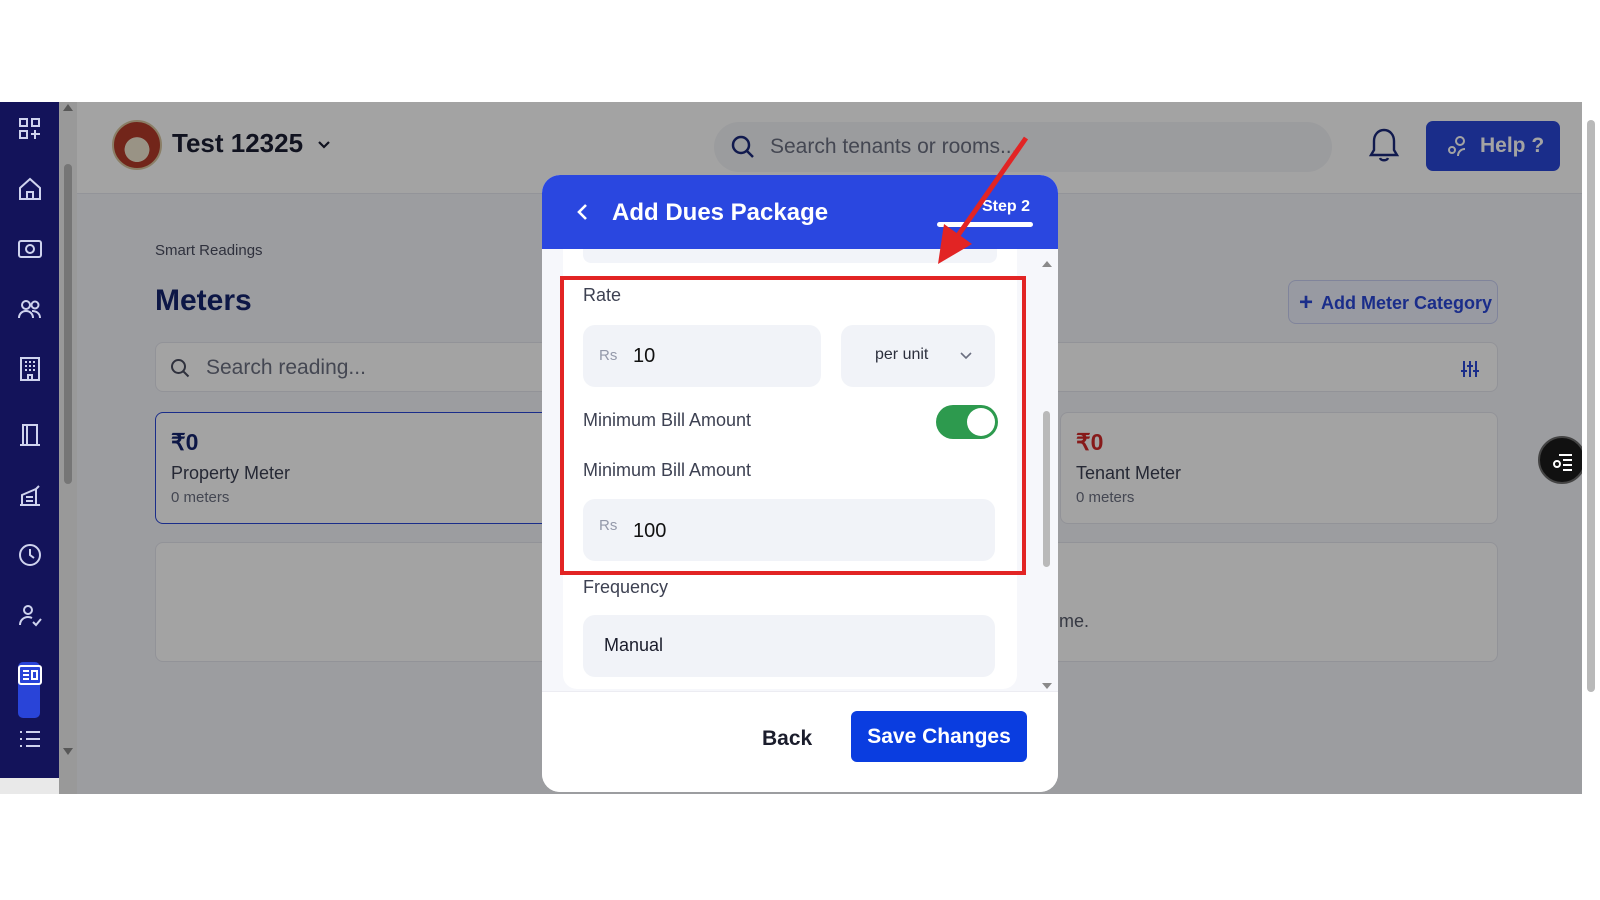  I want to click on back-button: Back, so click(787, 739).